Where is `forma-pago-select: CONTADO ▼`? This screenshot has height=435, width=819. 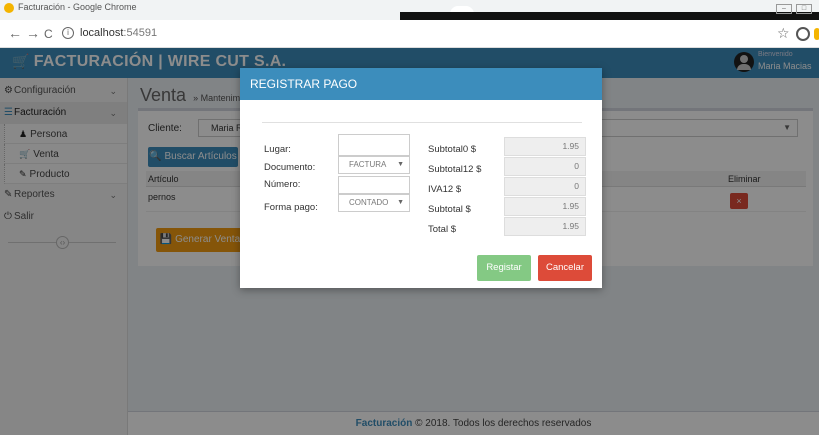 forma-pago-select: CONTADO ▼ is located at coordinates (374, 203).